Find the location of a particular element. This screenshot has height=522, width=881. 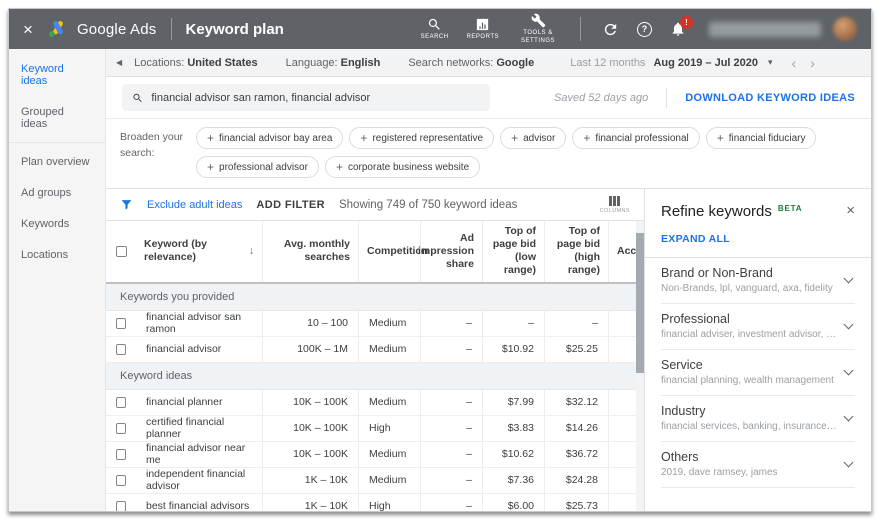

tools-settings-nav-button: TOOLS & SETTINGS is located at coordinates (538, 29).